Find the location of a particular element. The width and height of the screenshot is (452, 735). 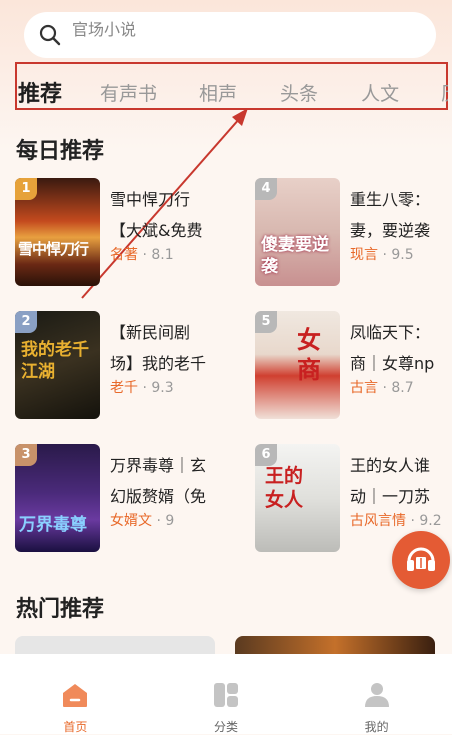

book-cover: 2 我的老千江湖 is located at coordinates (57, 365).